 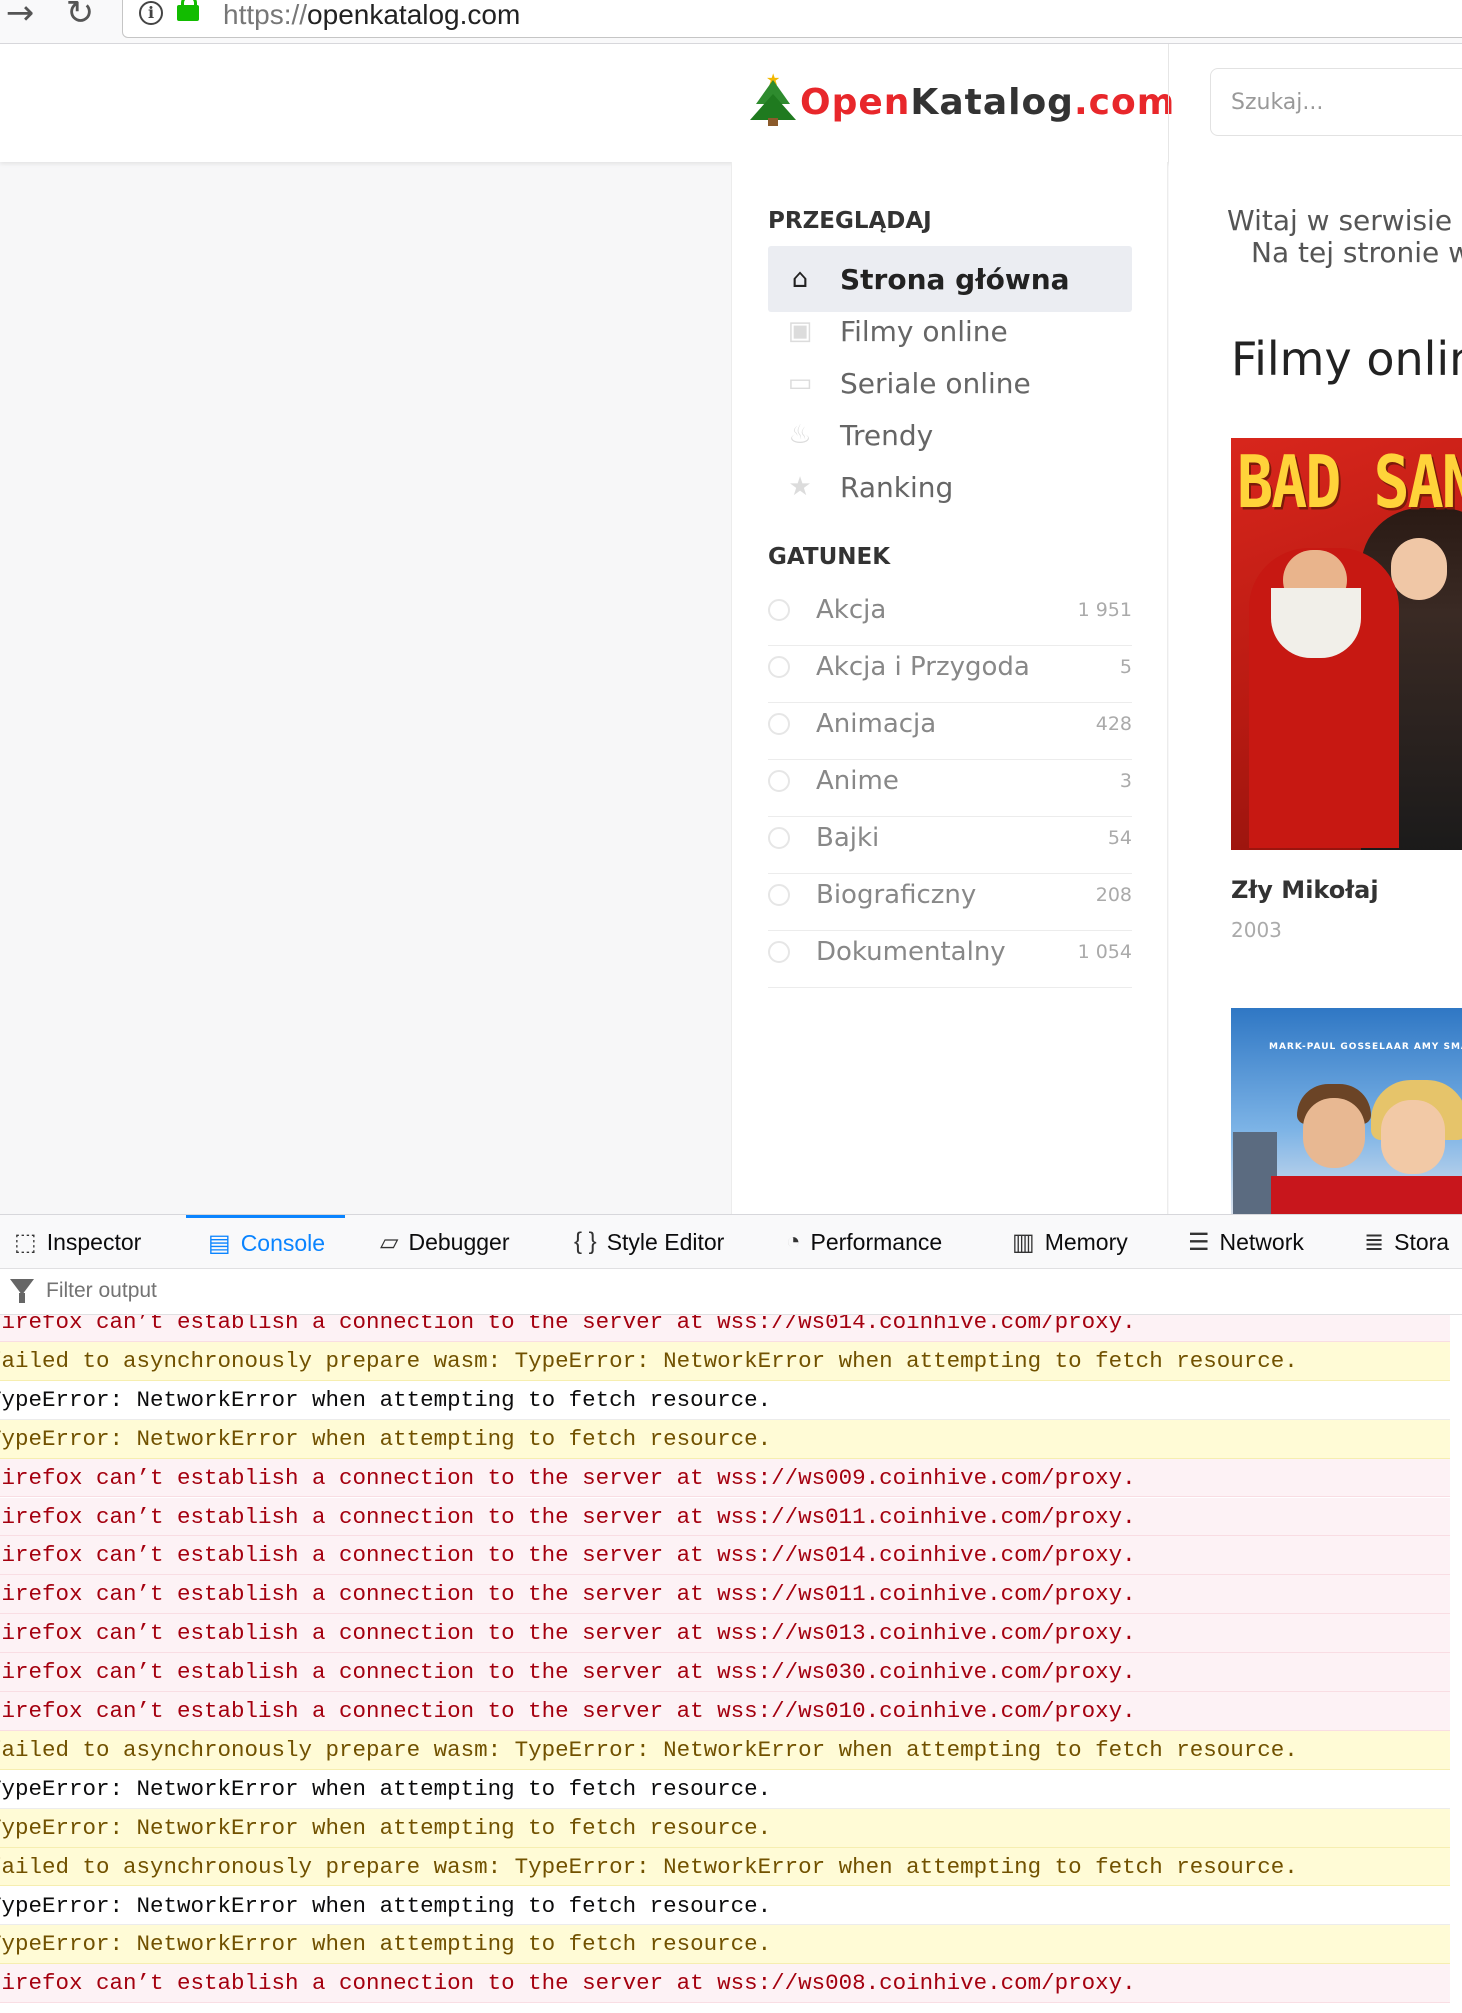 What do you see at coordinates (1199, 1242) in the screenshot?
I see `network-icon: ☰` at bounding box center [1199, 1242].